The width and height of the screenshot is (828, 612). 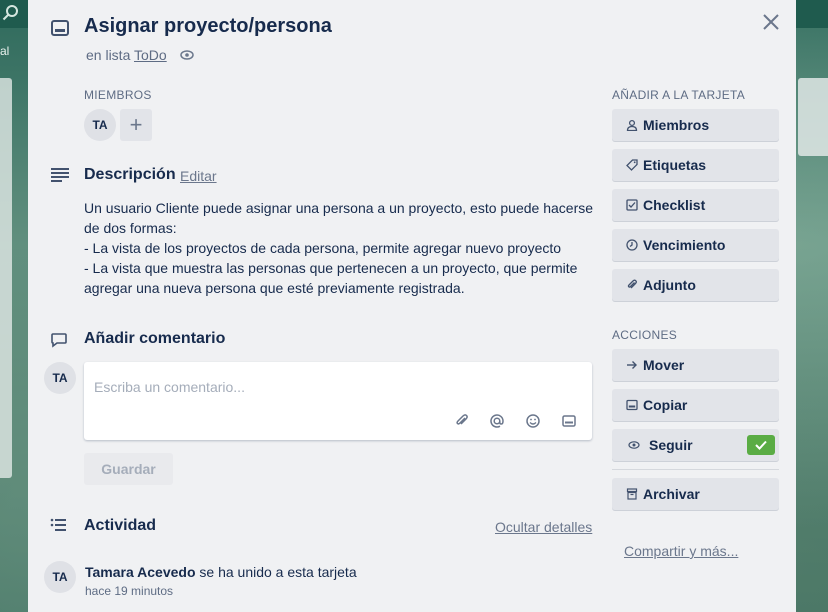 I want to click on labels-button-label: Etiquetas, so click(x=675, y=165).